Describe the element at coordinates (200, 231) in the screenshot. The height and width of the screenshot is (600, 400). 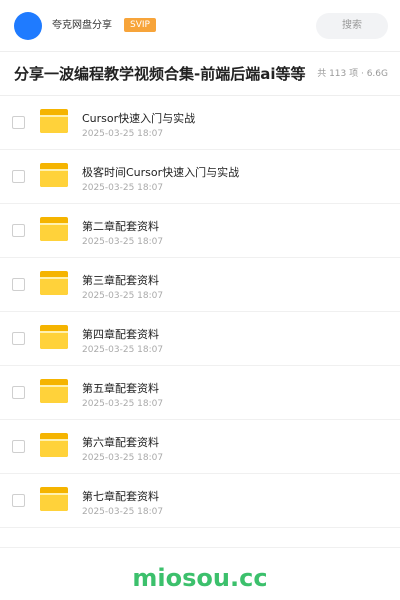
I see `list-item: 第二章配套资料 2025-03-25 18:07` at that location.